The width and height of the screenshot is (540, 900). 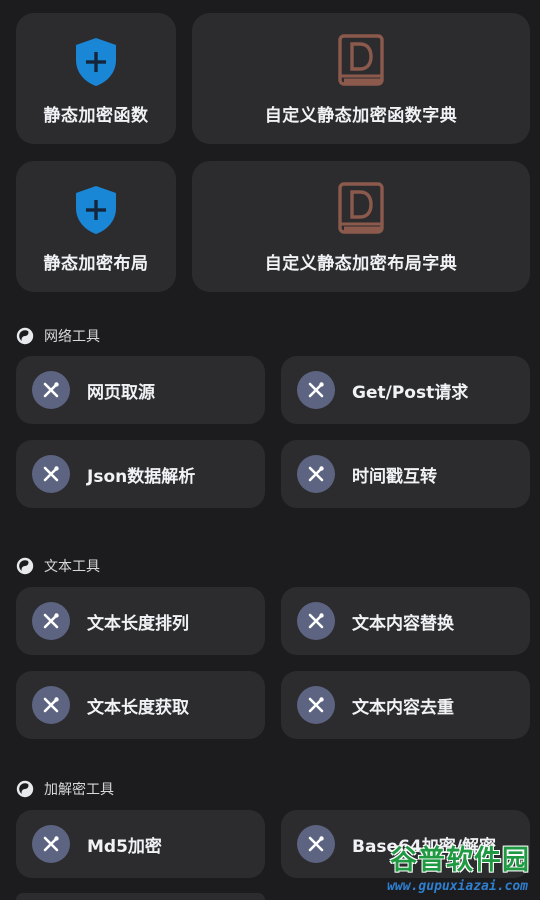 I want to click on tool-label: Md5加密, so click(x=124, y=846).